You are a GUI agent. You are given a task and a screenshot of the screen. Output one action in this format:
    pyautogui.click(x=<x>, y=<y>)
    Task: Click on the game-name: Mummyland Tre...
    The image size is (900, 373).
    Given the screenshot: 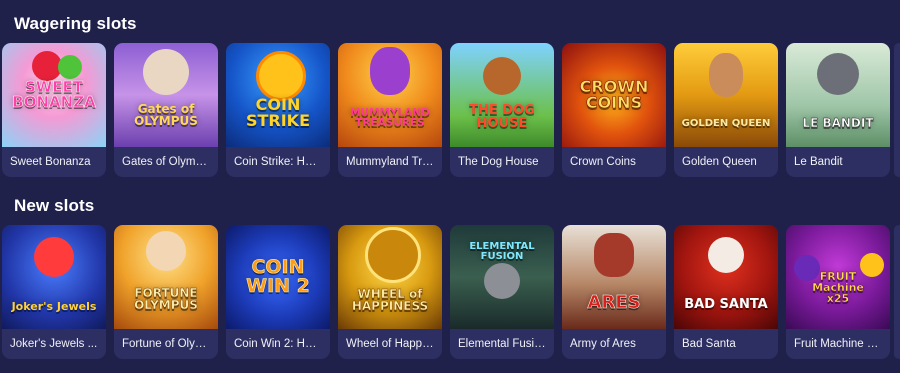 What is the action you would take?
    pyautogui.click(x=392, y=162)
    